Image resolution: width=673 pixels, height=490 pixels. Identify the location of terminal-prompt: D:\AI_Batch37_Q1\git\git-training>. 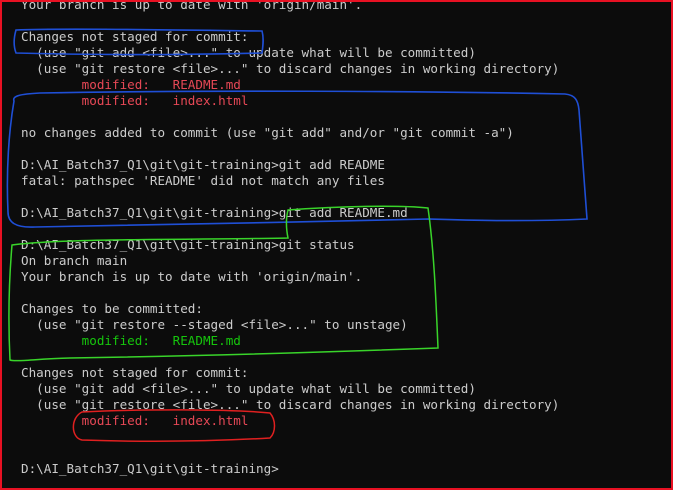
(341, 469).